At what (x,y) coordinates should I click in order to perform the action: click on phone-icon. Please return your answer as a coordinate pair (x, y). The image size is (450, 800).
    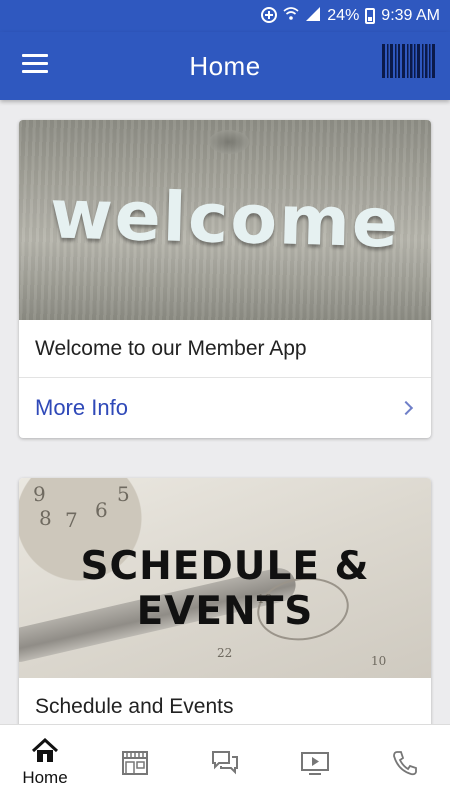
    Looking at the image, I should click on (405, 762).